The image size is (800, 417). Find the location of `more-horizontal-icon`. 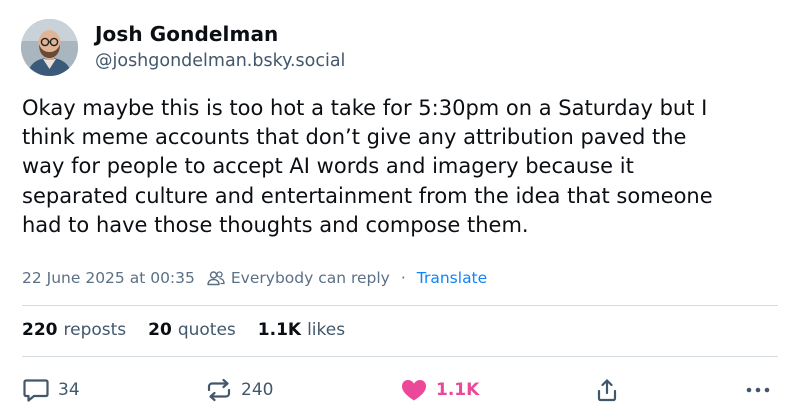

more-horizontal-icon is located at coordinates (758, 390).